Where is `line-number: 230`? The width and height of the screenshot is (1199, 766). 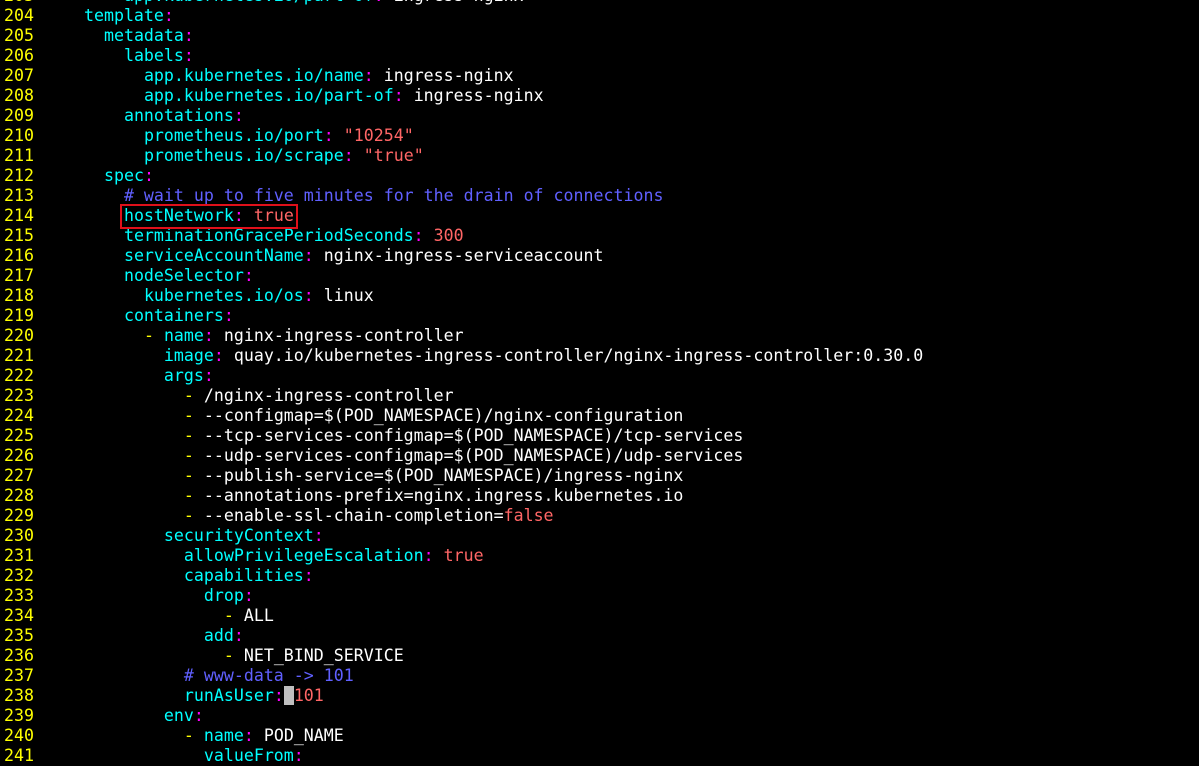 line-number: 230 is located at coordinates (19, 535).